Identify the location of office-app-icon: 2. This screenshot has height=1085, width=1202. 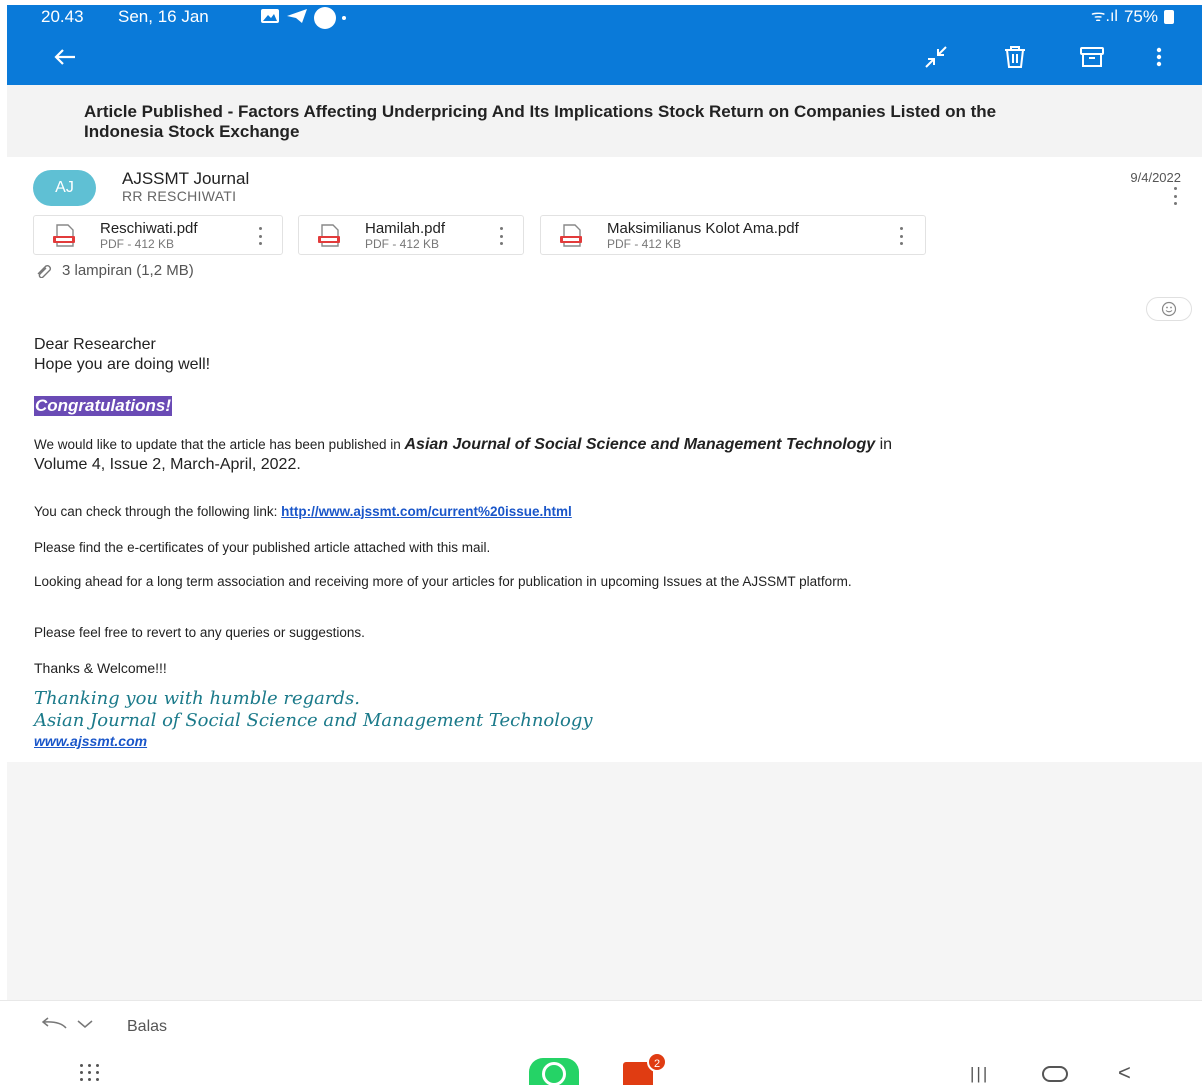
(645, 1068).